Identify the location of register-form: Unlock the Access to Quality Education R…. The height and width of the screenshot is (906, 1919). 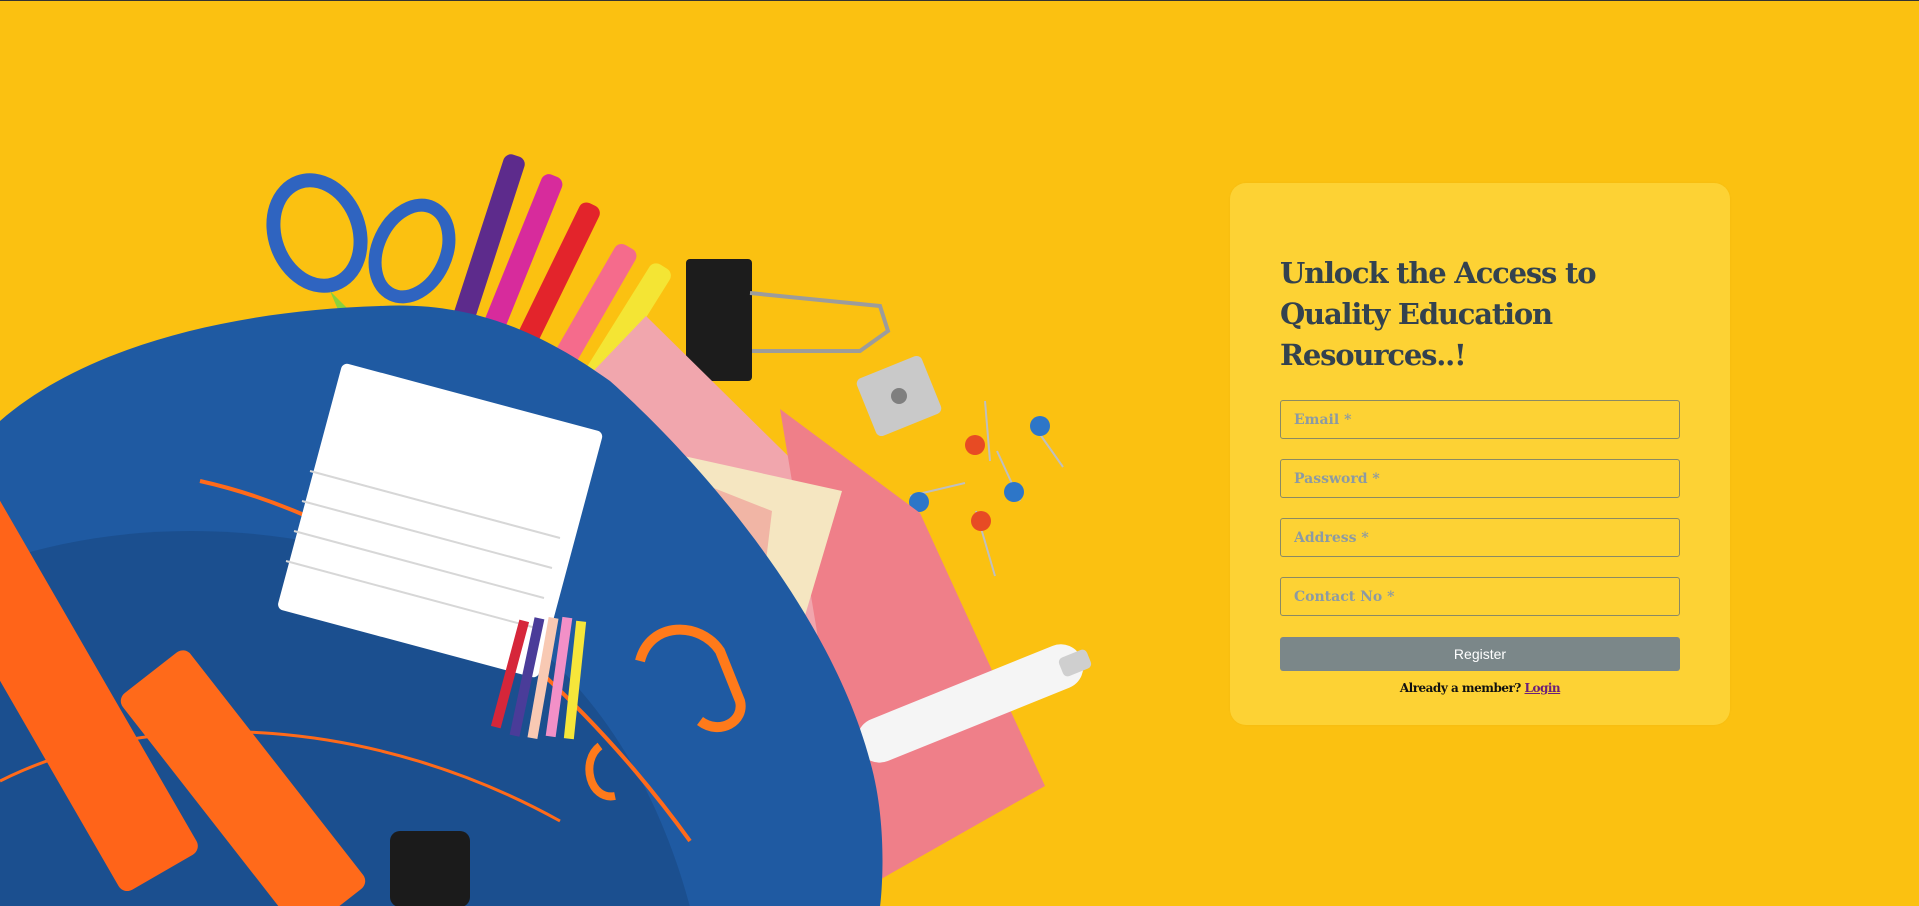
(1480, 474).